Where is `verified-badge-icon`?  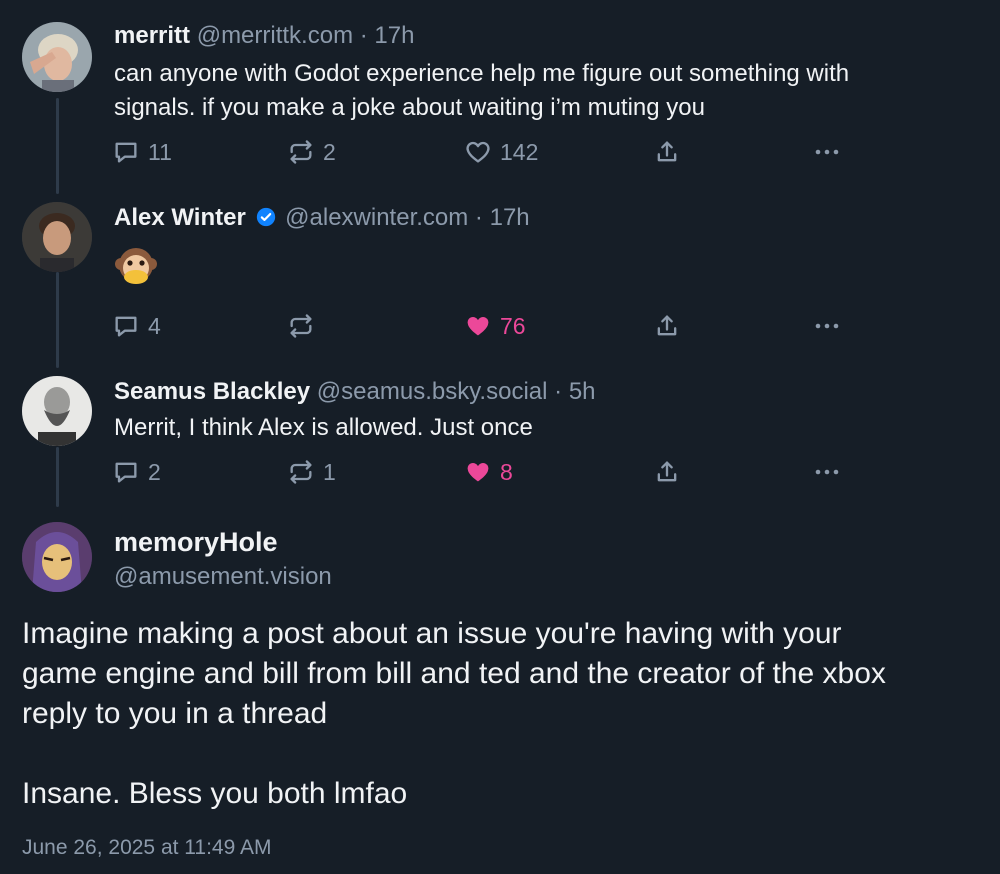 verified-badge-icon is located at coordinates (266, 217).